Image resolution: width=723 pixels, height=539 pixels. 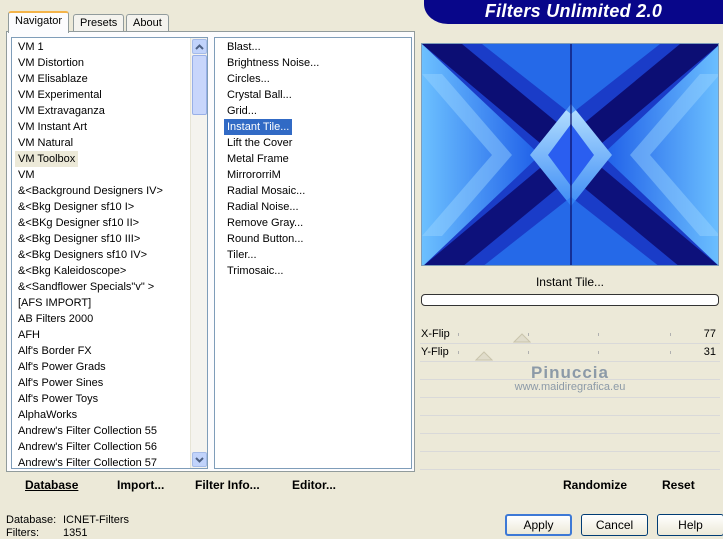 I want to click on tab-about: About, so click(x=147, y=23).